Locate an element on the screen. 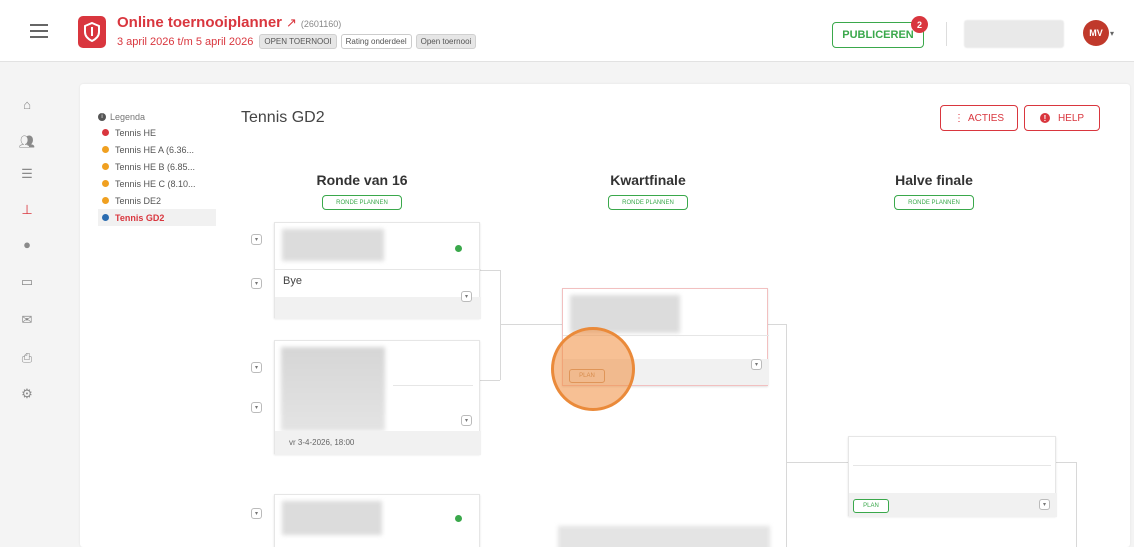 The height and width of the screenshot is (547, 1134). tag-rating-onderdeel: Rating onderdeel is located at coordinates (376, 41).